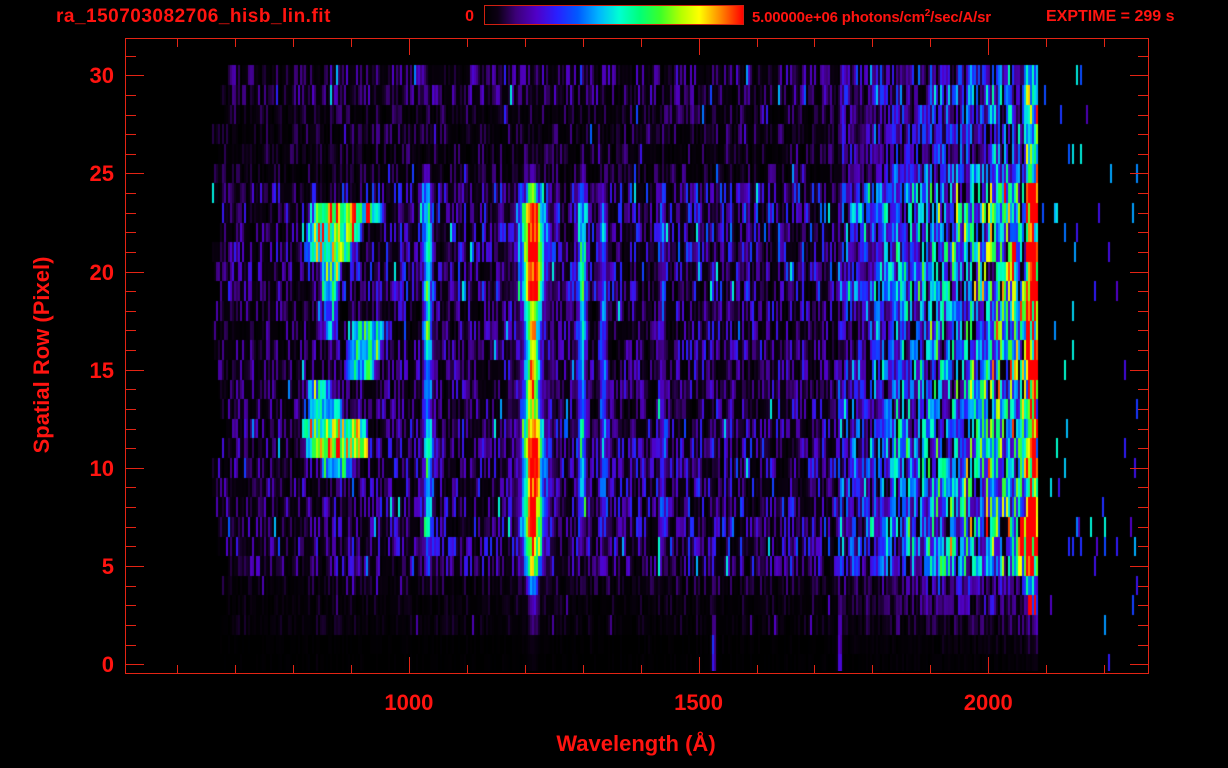  I want to click on y-tick-label: 20, so click(101, 272).